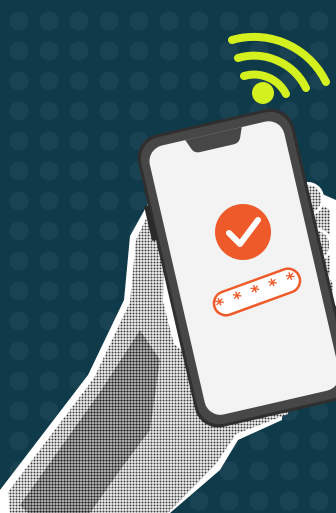  What do you see at coordinates (279, 65) in the screenshot?
I see `wifi-signal-icon` at bounding box center [279, 65].